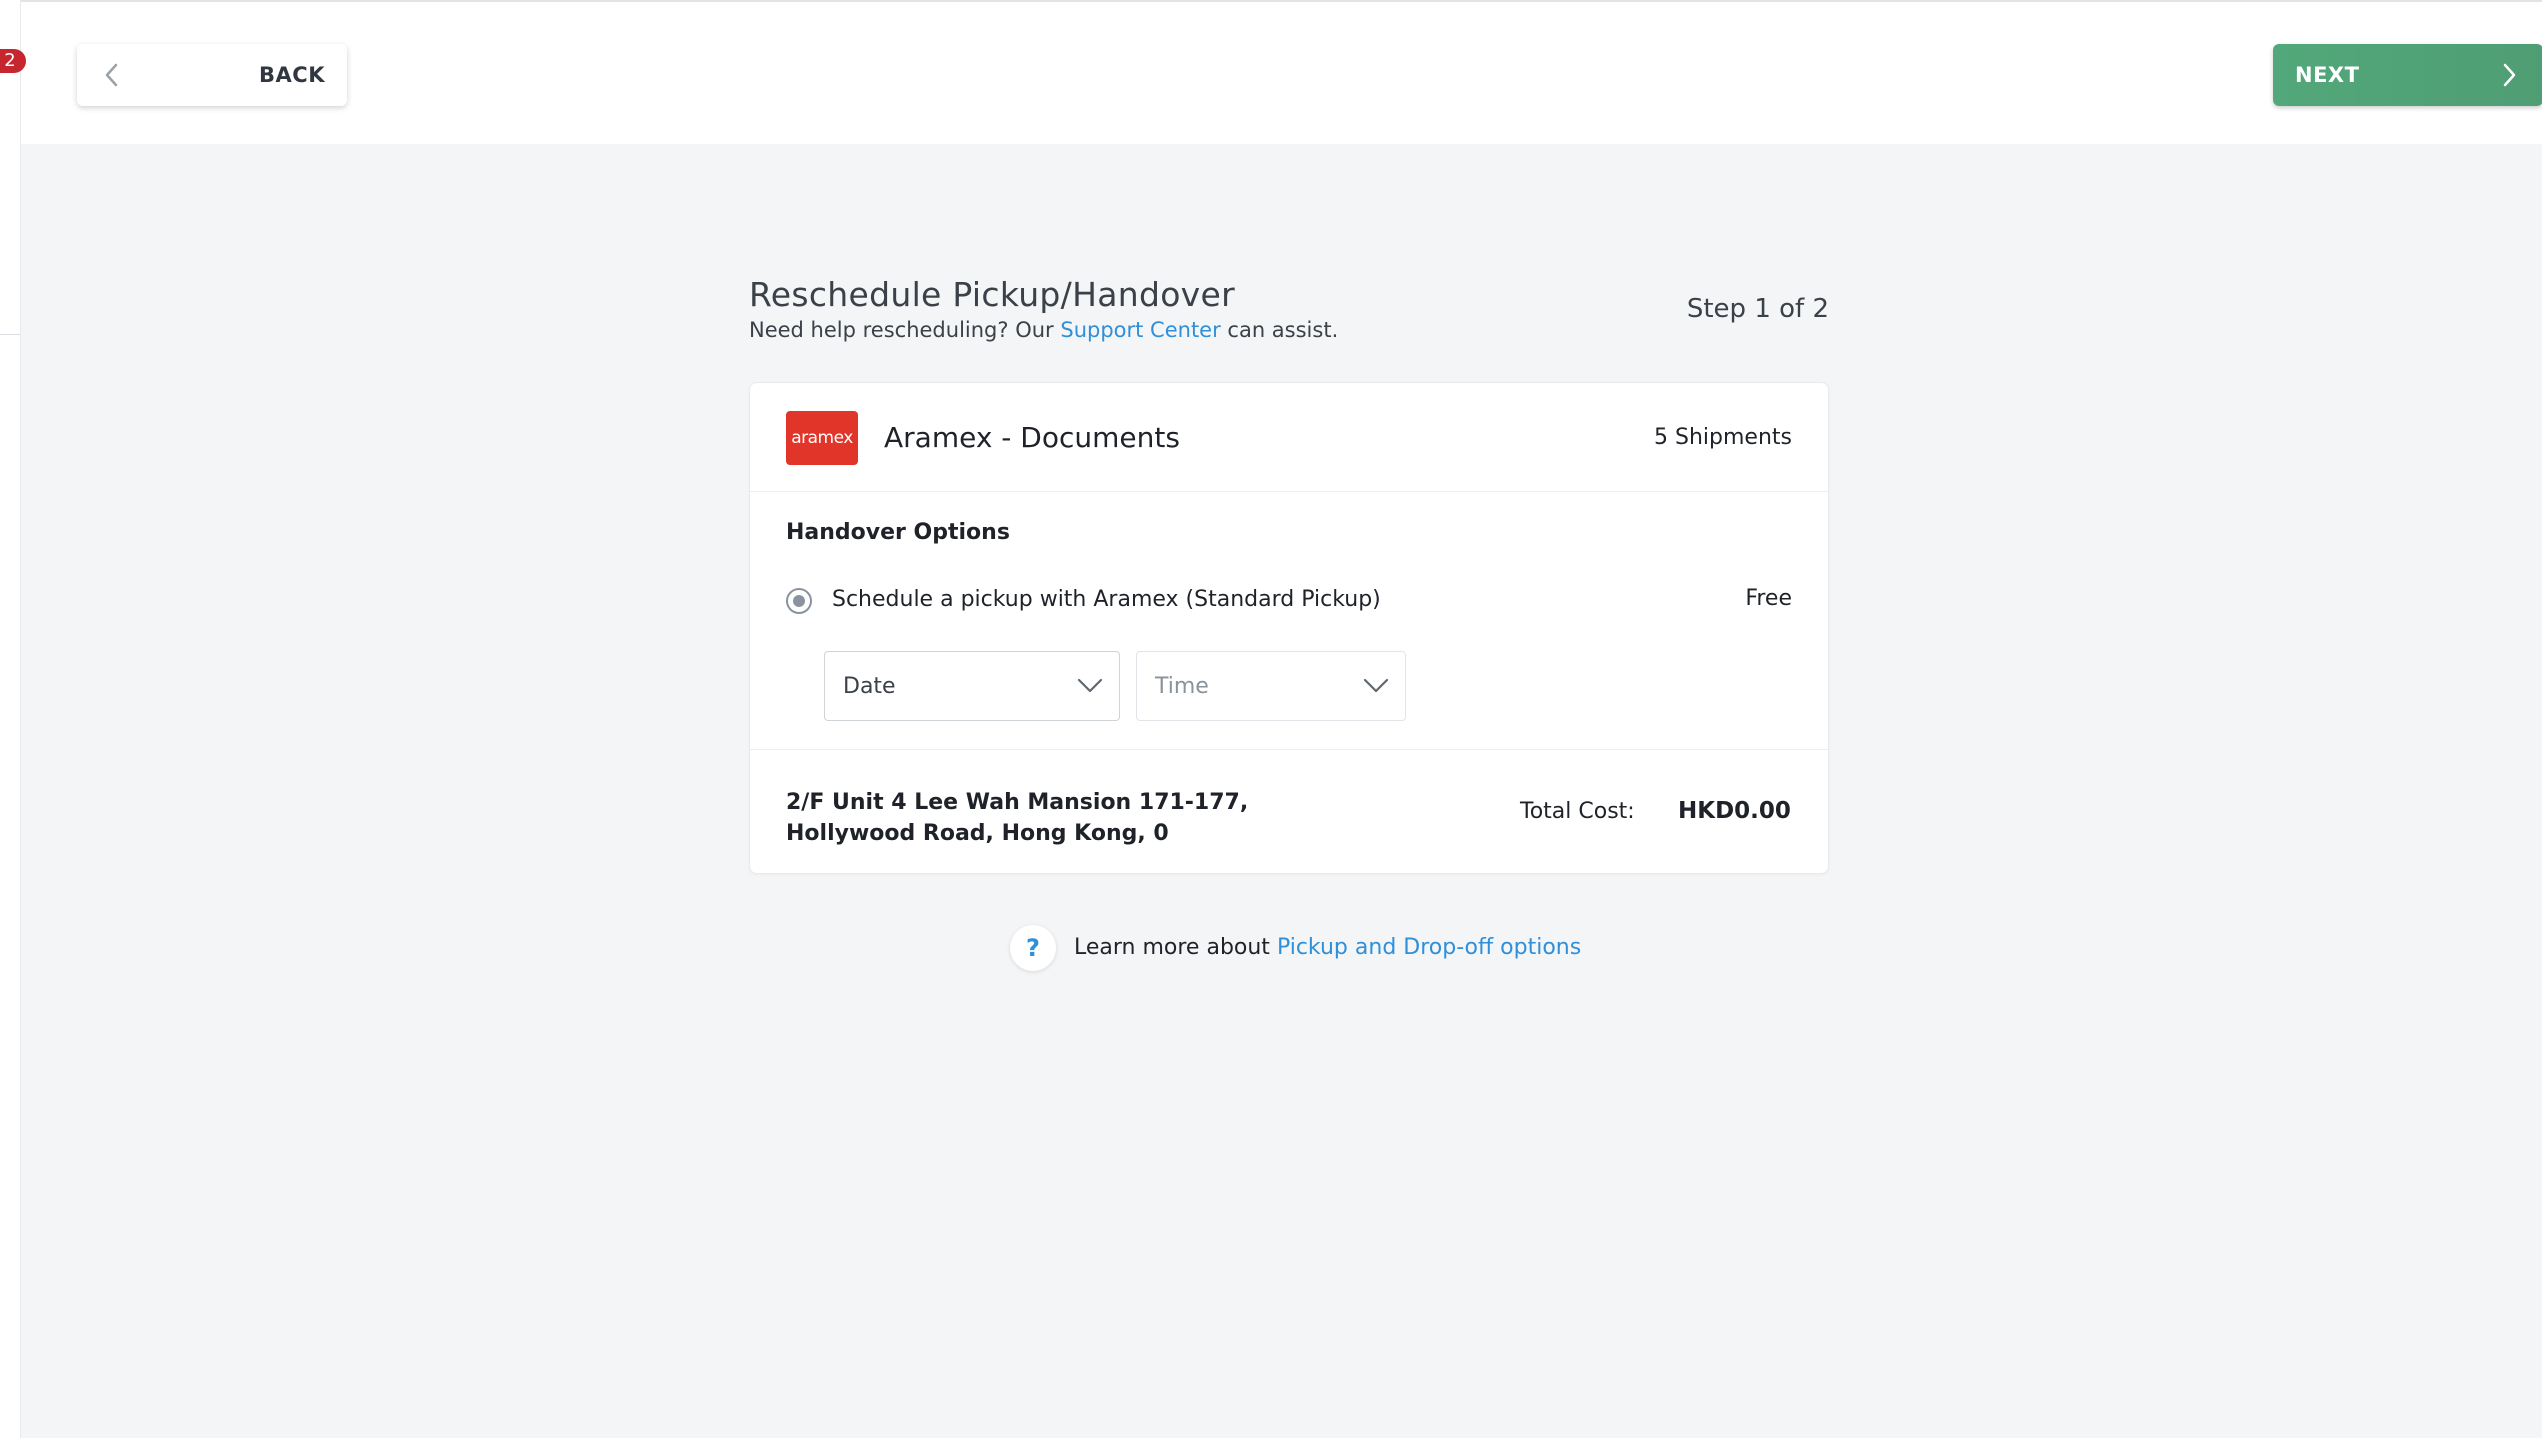 The height and width of the screenshot is (1438, 2542). What do you see at coordinates (2509, 75) in the screenshot?
I see `chevron-right-icon` at bounding box center [2509, 75].